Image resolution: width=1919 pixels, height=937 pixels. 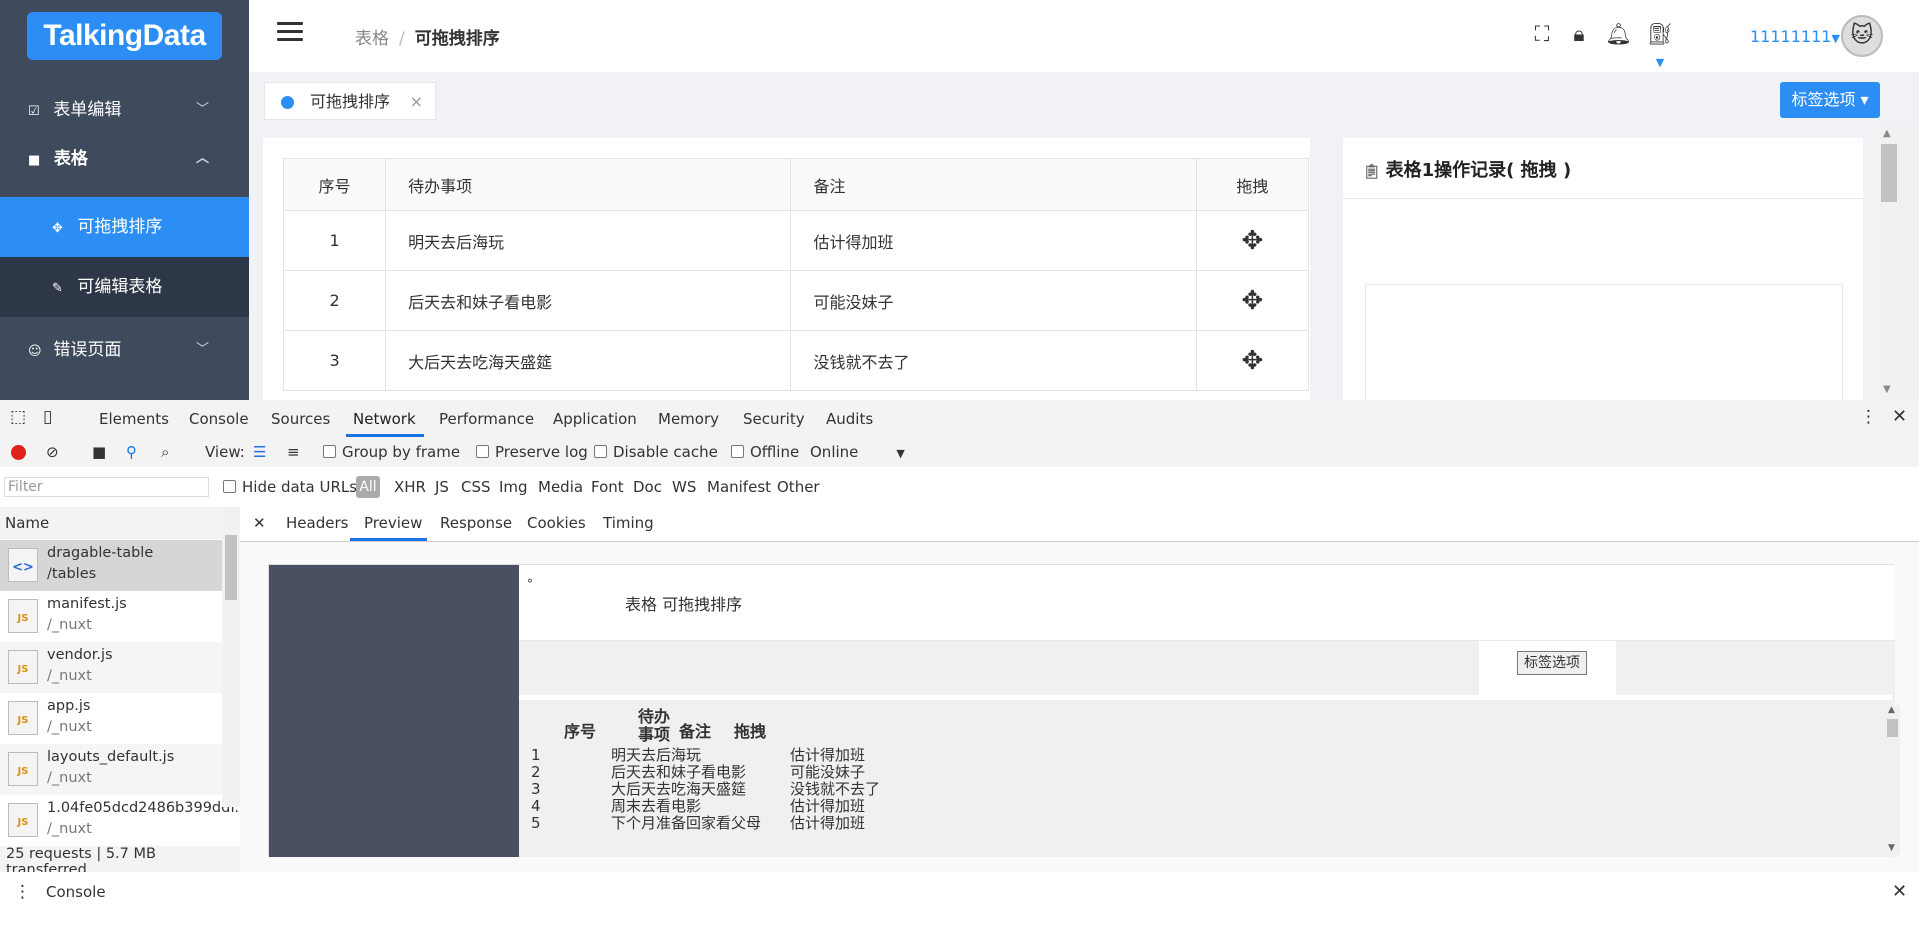 What do you see at coordinates (100, 553) in the screenshot?
I see `request-name: dragable-table` at bounding box center [100, 553].